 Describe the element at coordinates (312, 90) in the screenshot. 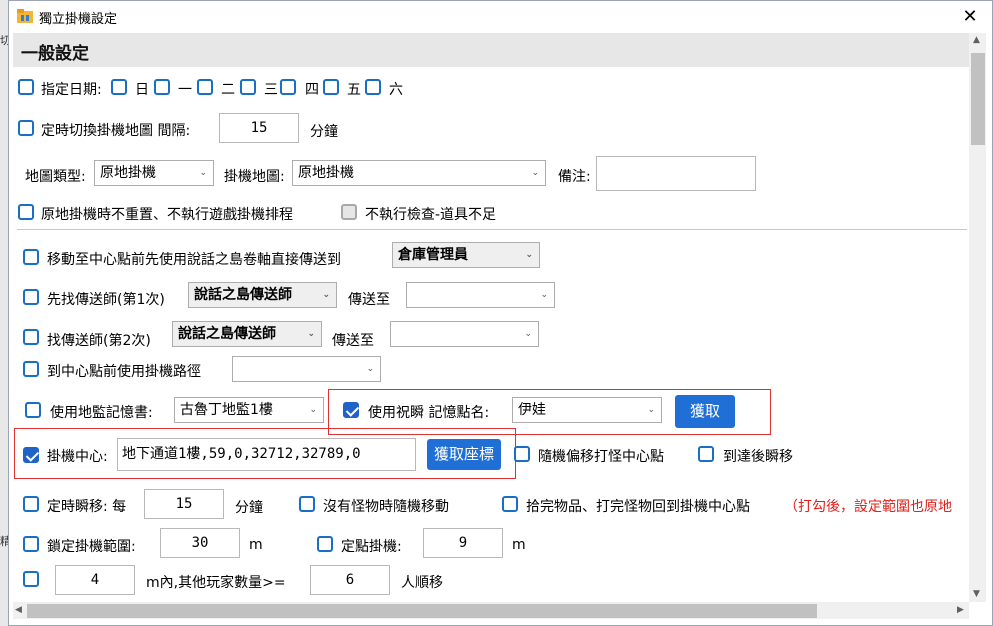

I see `day-label: 四` at that location.